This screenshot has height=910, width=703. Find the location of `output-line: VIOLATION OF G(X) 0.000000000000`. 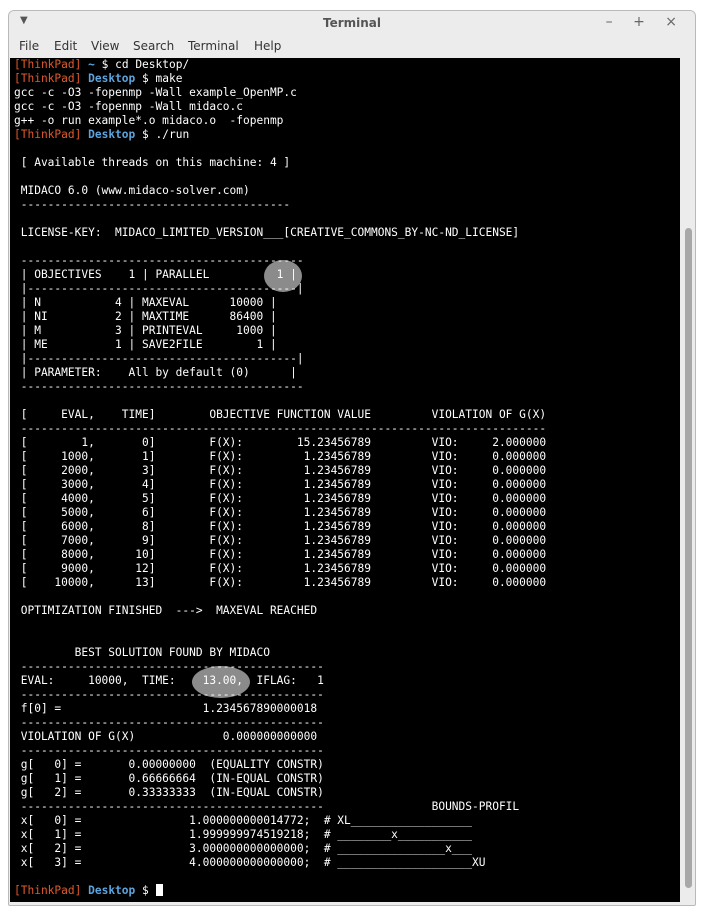

output-line: VIOLATION OF G(X) 0.000000000000 is located at coordinates (166, 736).